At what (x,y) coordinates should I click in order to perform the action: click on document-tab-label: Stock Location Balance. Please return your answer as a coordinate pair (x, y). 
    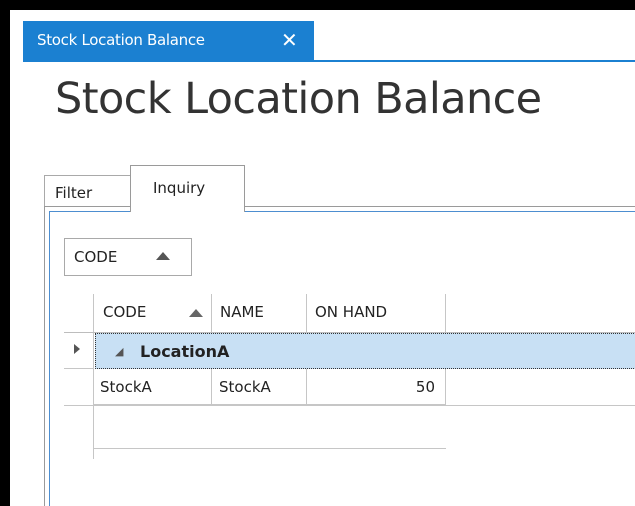
    Looking at the image, I should click on (121, 40).